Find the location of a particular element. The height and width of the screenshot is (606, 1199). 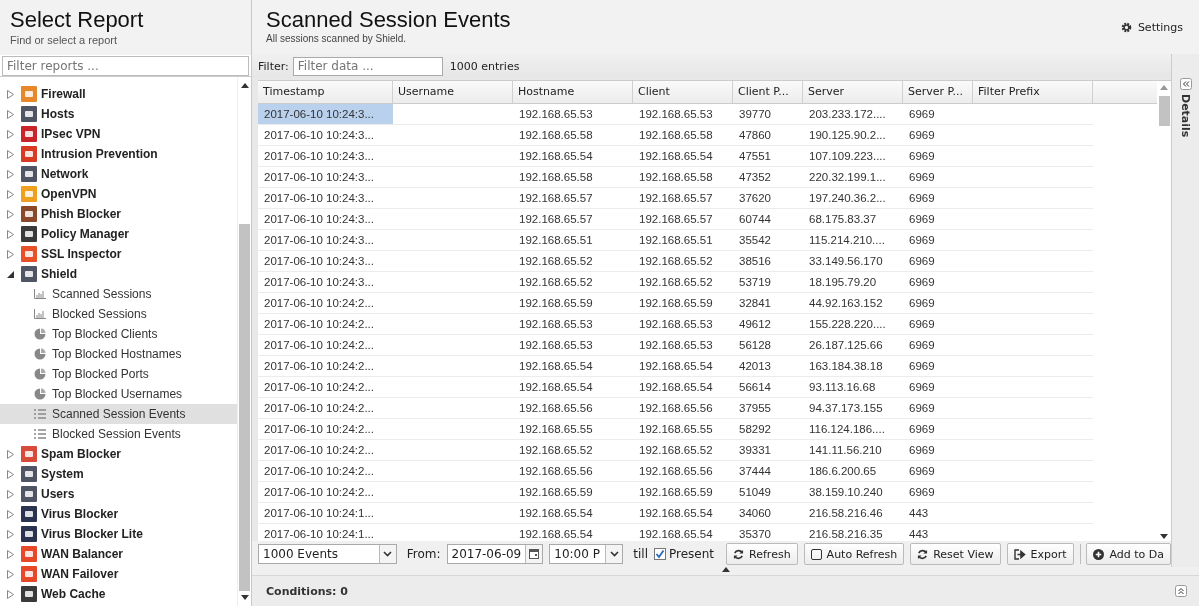

list-icon is located at coordinates (40, 414).